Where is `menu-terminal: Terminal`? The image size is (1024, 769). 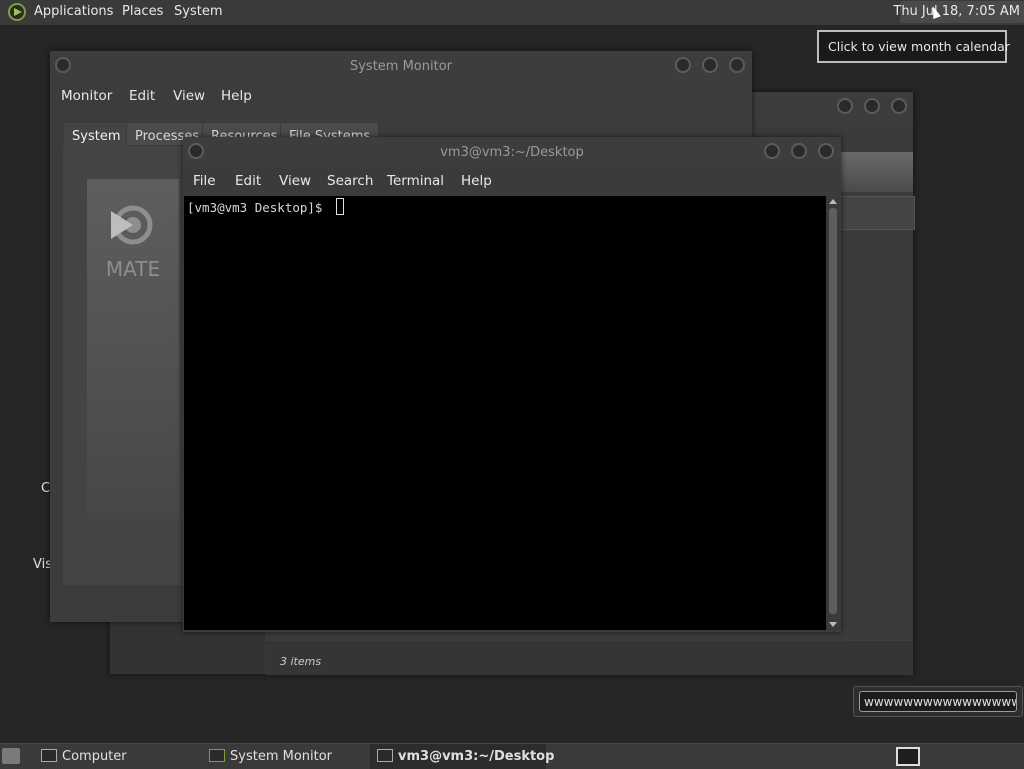 menu-terminal: Terminal is located at coordinates (415, 181).